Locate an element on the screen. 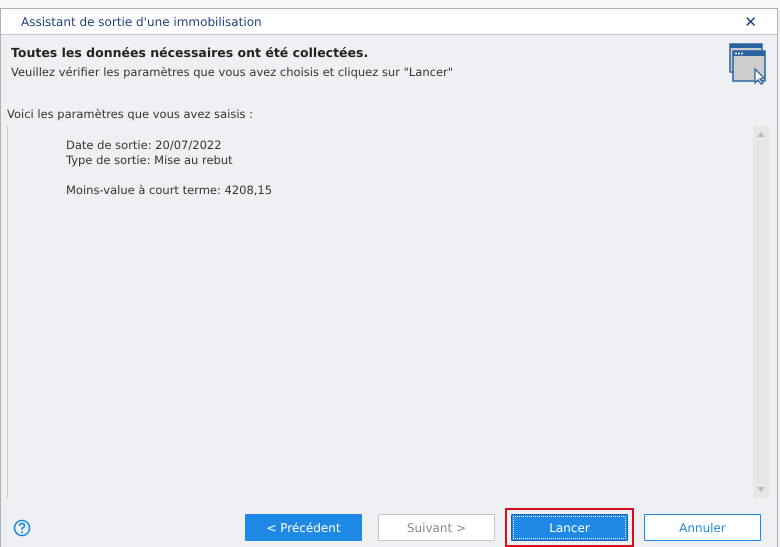 The width and height of the screenshot is (780, 547). window-title: Assistant de sortie d'une immobilisation is located at coordinates (141, 21).